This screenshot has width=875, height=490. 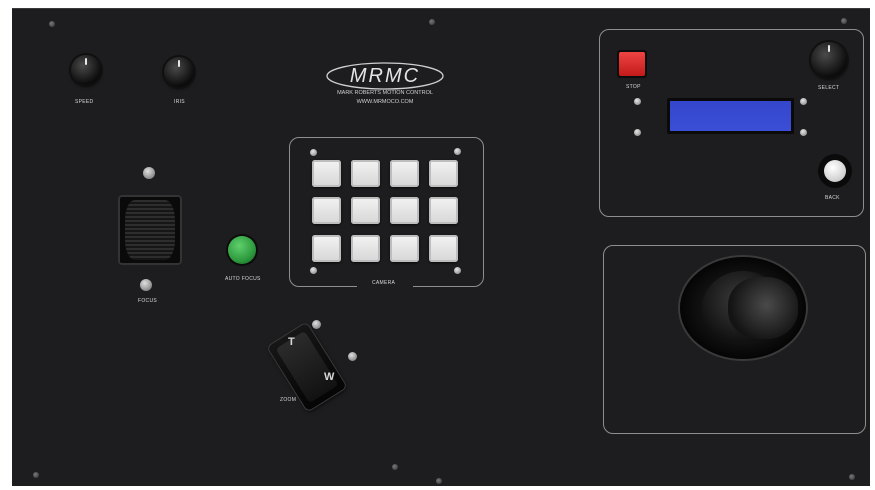 I want to click on menu-softkey-top-left, so click(x=637, y=101).